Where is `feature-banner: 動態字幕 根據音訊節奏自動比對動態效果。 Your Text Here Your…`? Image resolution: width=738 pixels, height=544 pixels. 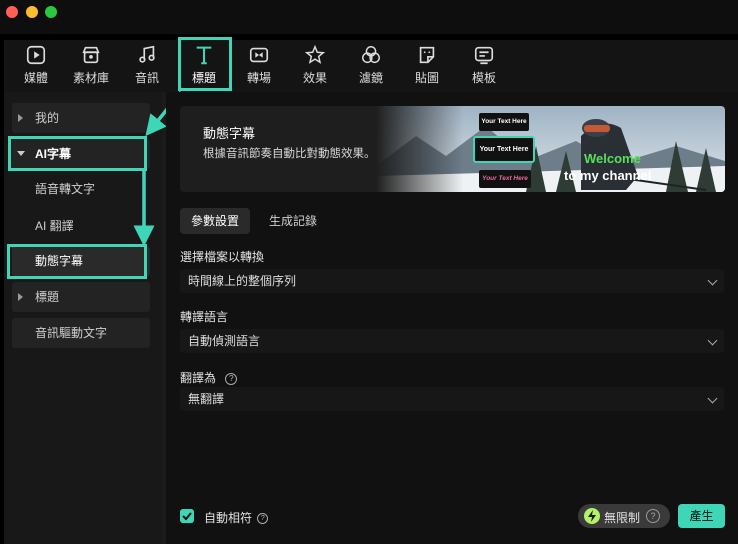
feature-banner: 動態字幕 根據音訊節奏自動比對動態效果。 Your Text Here Your… is located at coordinates (452, 149).